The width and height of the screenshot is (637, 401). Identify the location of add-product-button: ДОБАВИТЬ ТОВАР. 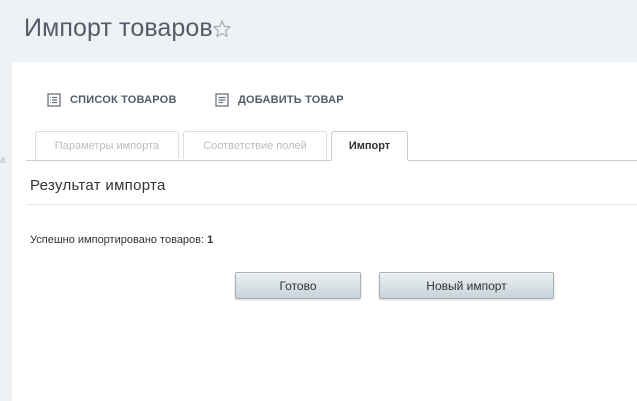
(279, 100).